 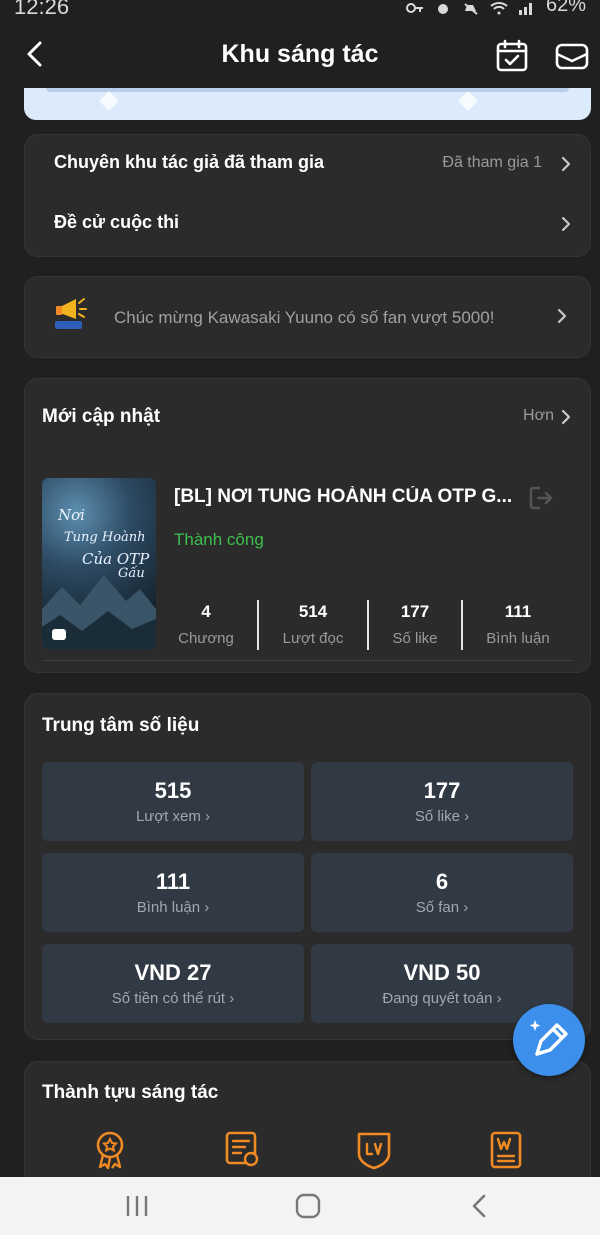 I want to click on likes-tile: 177 Số like ›, so click(x=442, y=801).